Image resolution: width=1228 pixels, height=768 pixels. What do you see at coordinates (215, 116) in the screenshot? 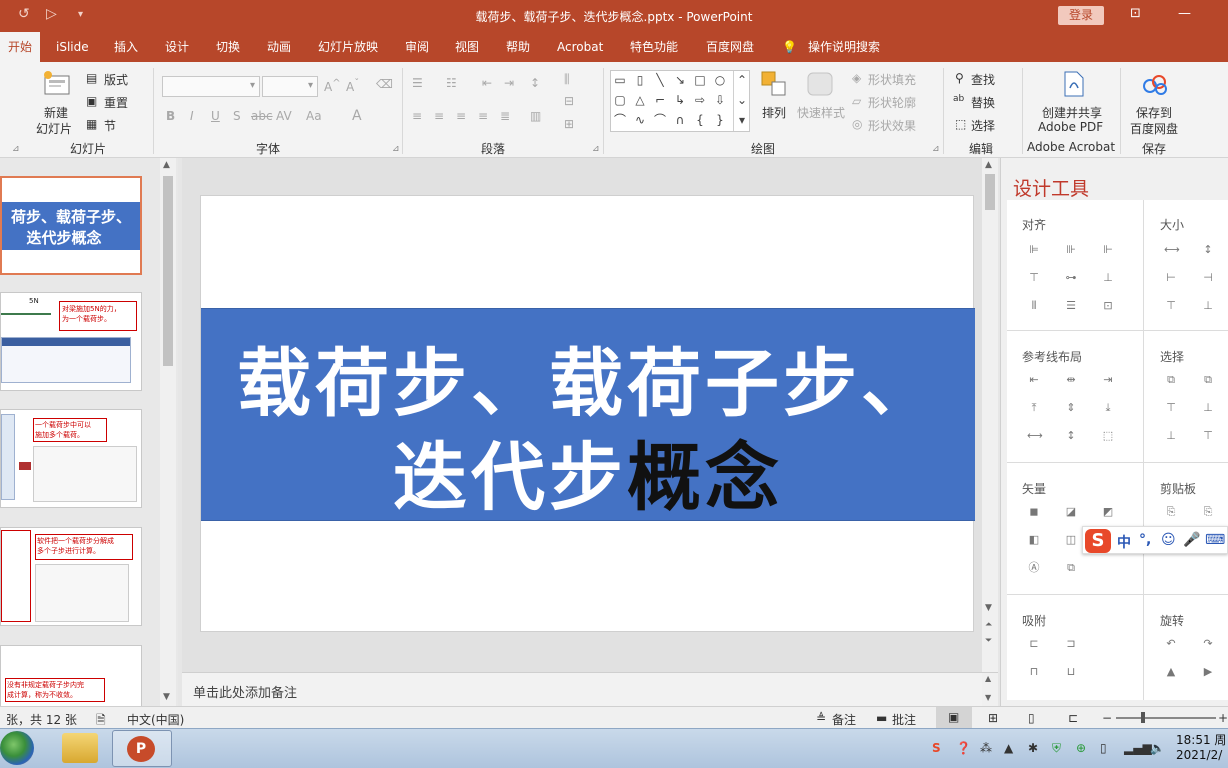
I see `underline-icon: U` at bounding box center [215, 116].